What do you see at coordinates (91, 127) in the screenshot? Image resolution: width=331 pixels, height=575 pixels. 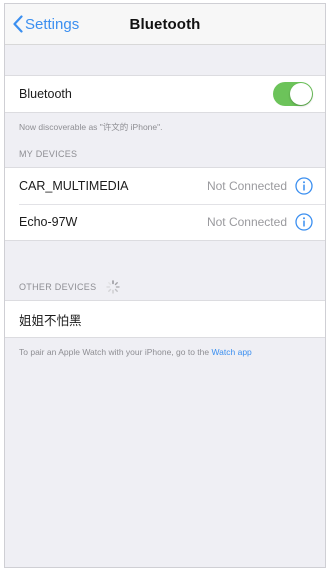 I see `discoverable-caption: Now discoverable as "许文的 iPhone".` at bounding box center [91, 127].